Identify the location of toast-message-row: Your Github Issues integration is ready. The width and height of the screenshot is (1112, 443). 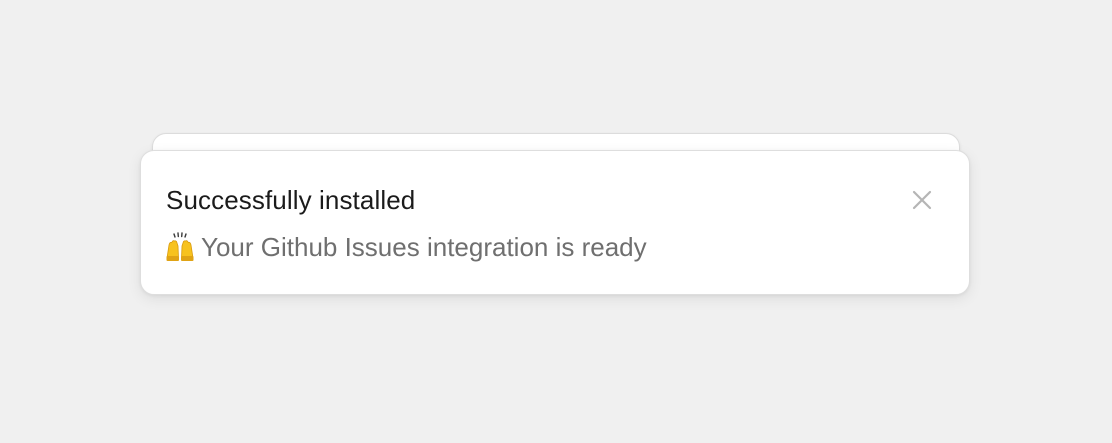
(405, 247).